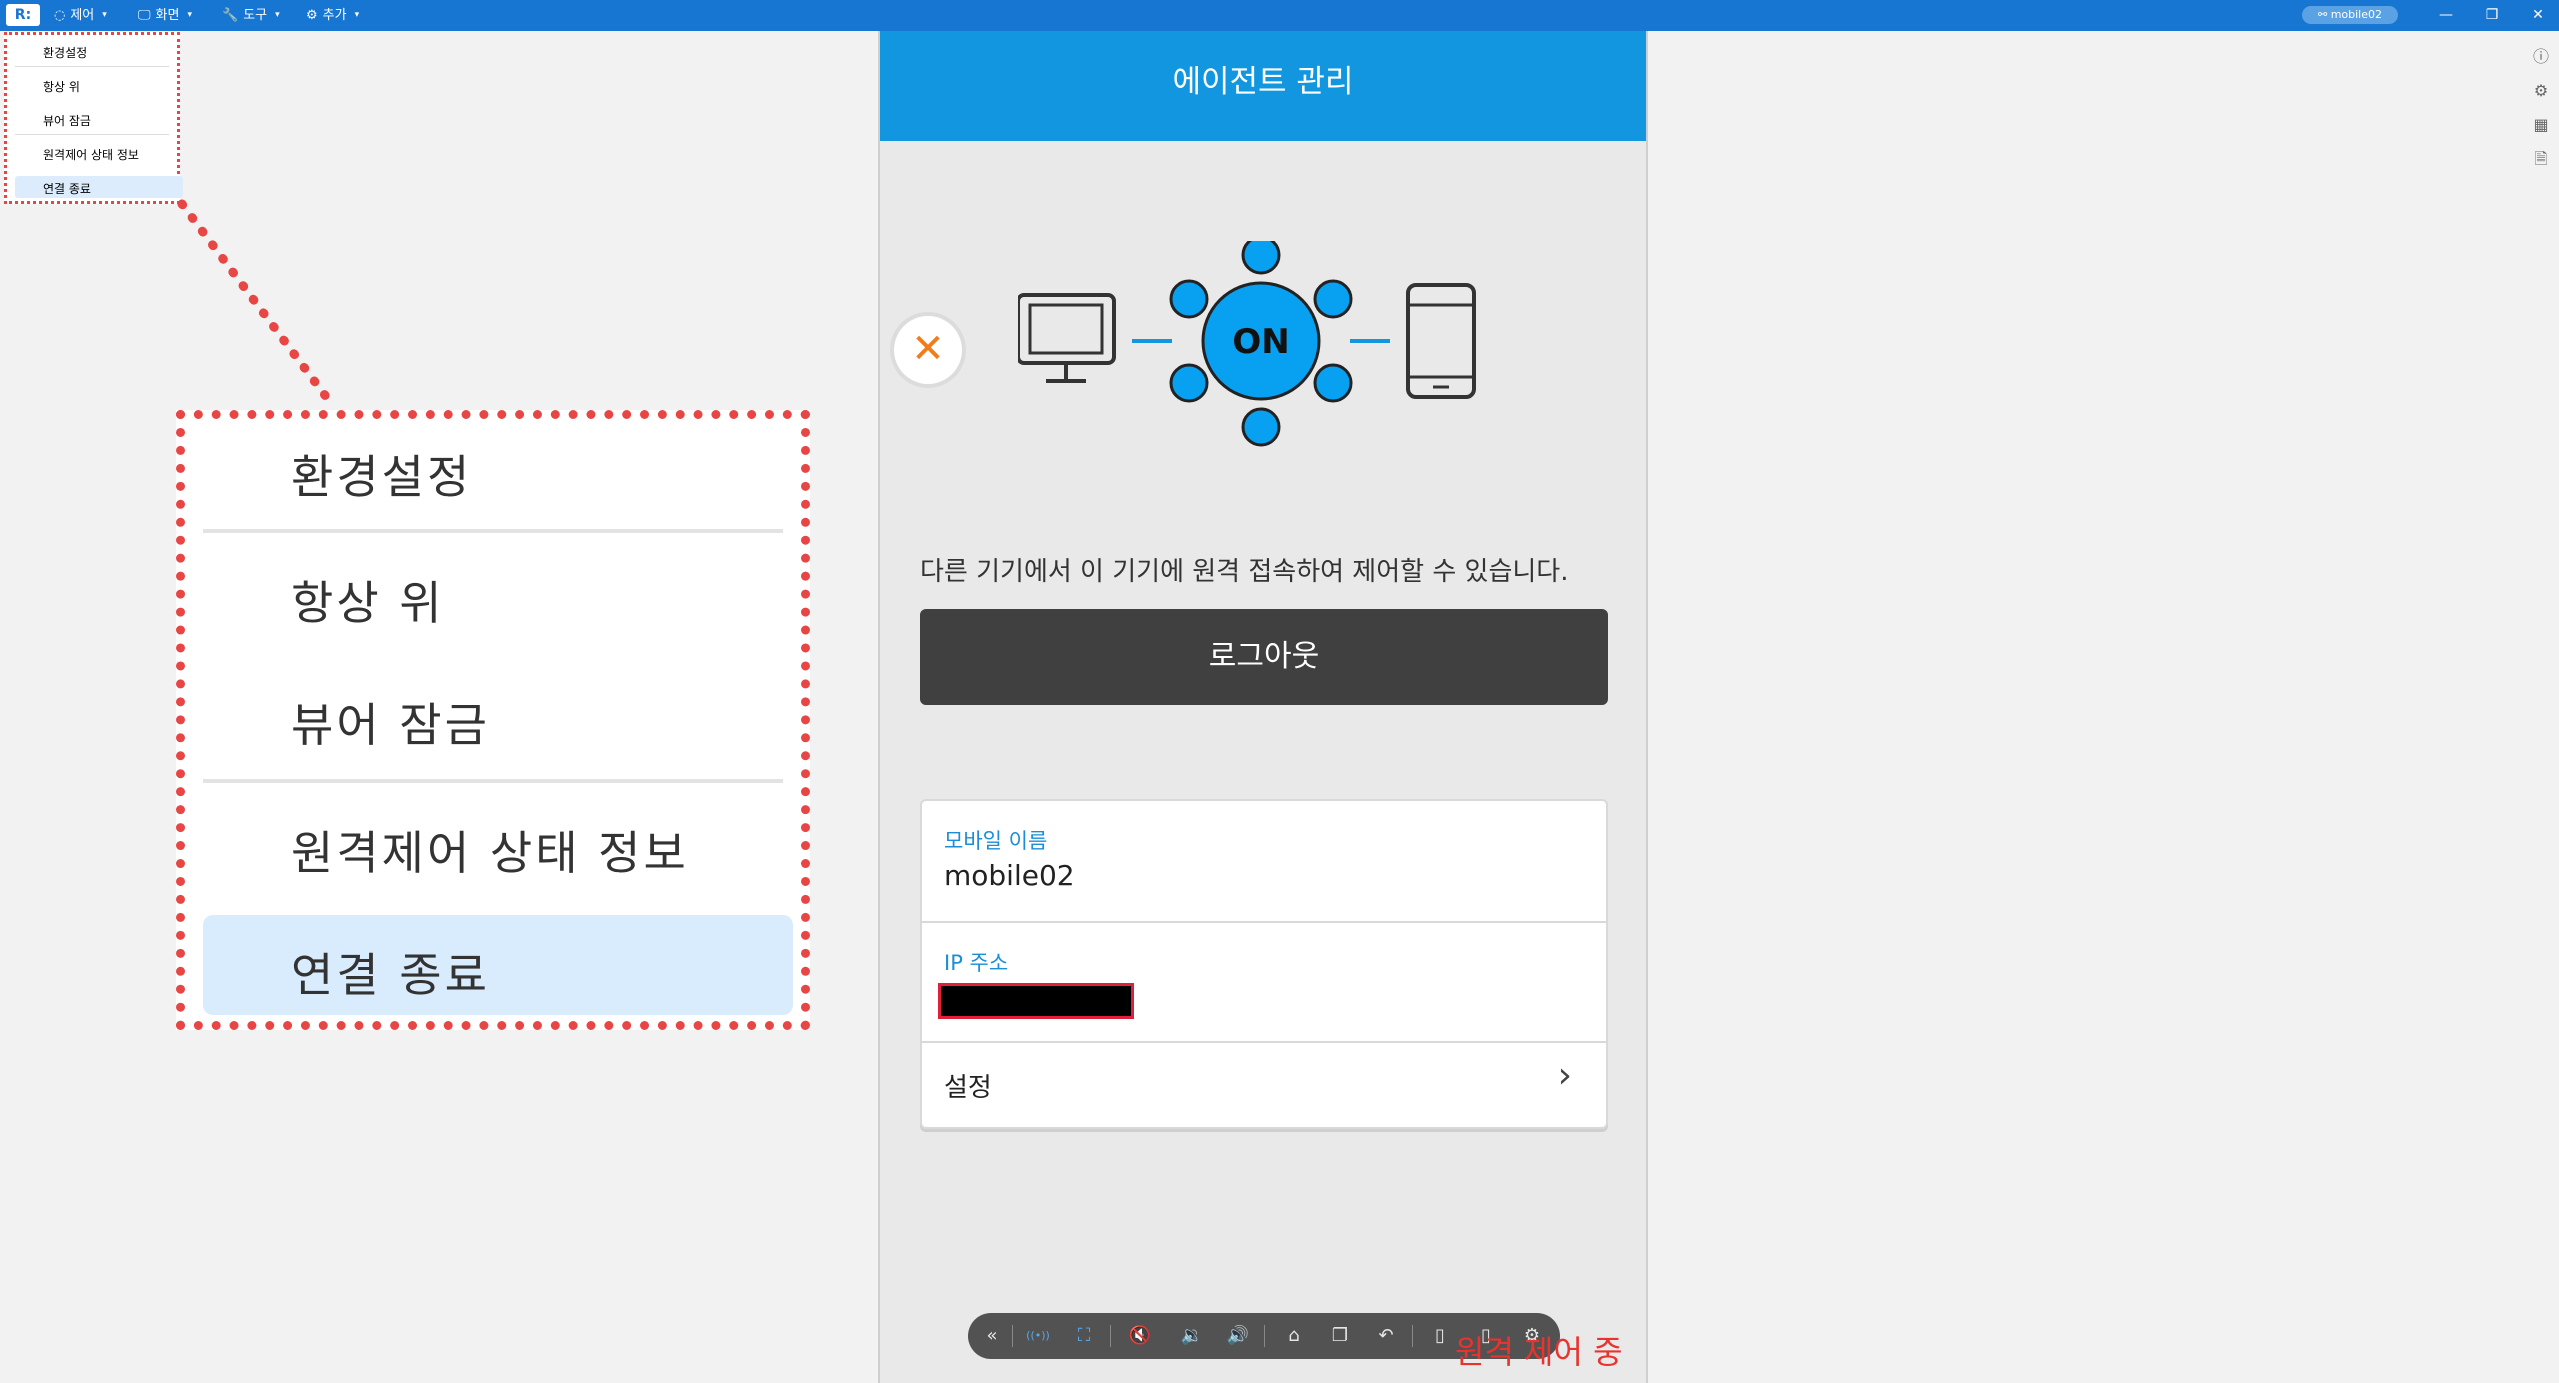  I want to click on menu-screen: 🖵 화면 ▾, so click(165, 15).